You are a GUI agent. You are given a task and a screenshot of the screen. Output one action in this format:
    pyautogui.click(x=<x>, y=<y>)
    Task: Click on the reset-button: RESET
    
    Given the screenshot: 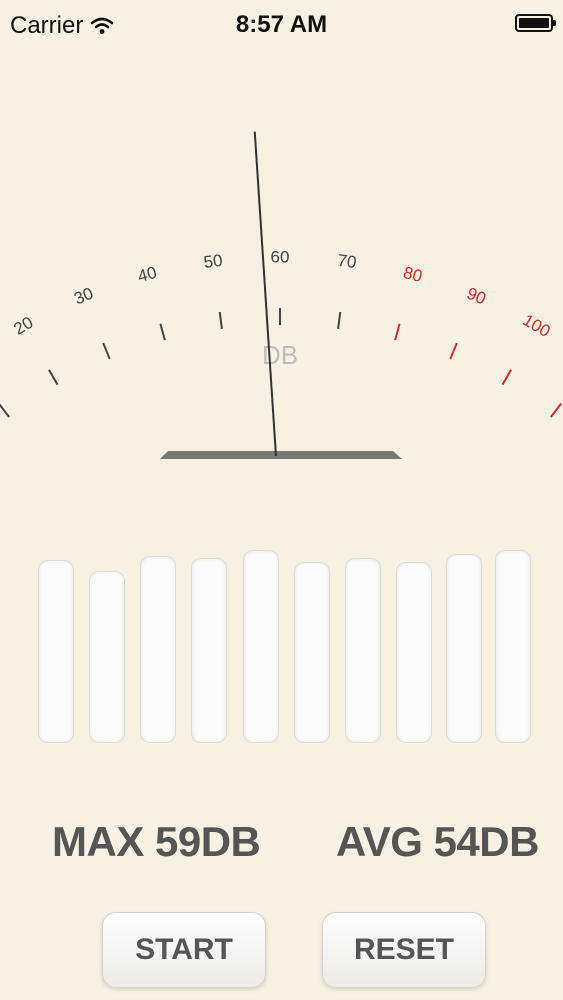 What is the action you would take?
    pyautogui.click(x=404, y=950)
    